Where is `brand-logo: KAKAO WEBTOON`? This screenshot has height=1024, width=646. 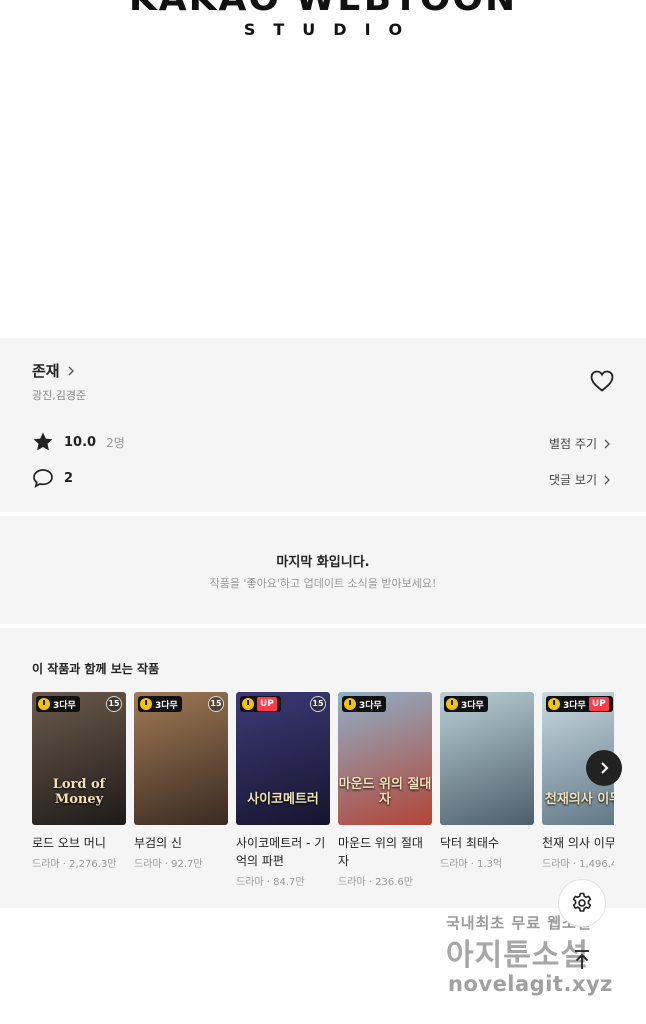
brand-logo: KAKAO WEBTOON is located at coordinates (323, 9).